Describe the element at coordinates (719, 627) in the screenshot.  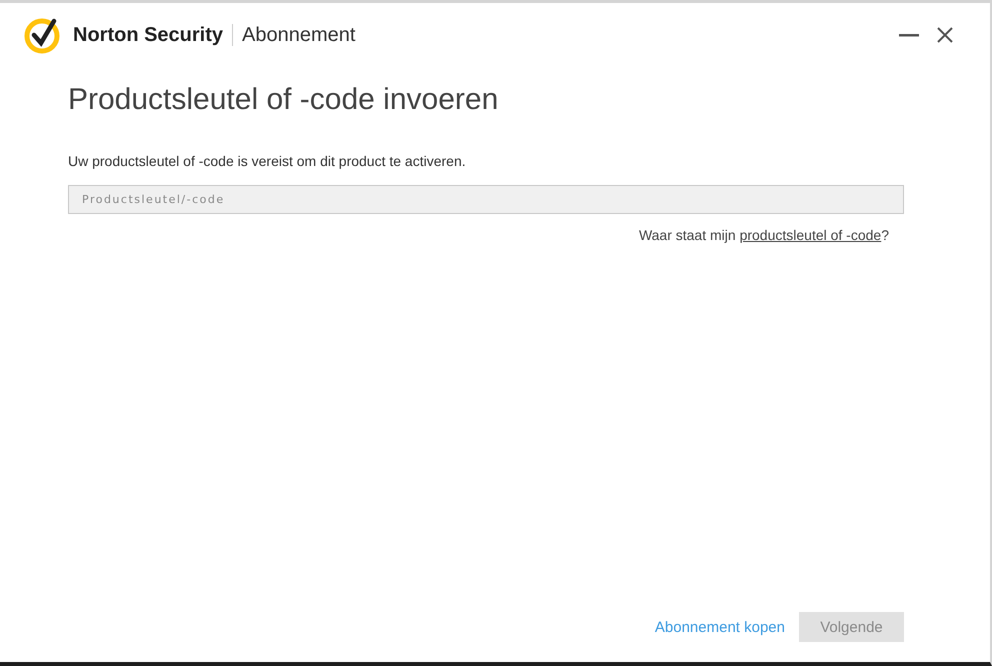
I see `buy-subscription-link: Abonnement kopen` at that location.